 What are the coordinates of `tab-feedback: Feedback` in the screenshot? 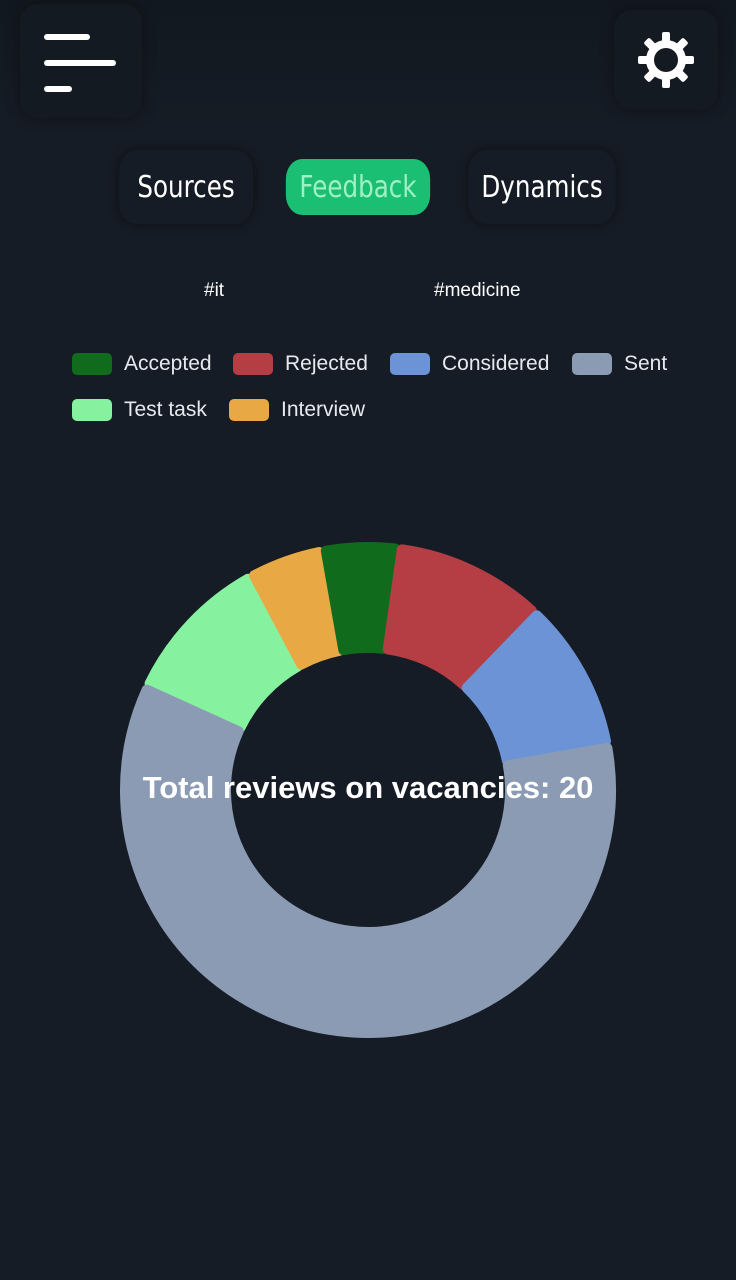 It's located at (358, 187).